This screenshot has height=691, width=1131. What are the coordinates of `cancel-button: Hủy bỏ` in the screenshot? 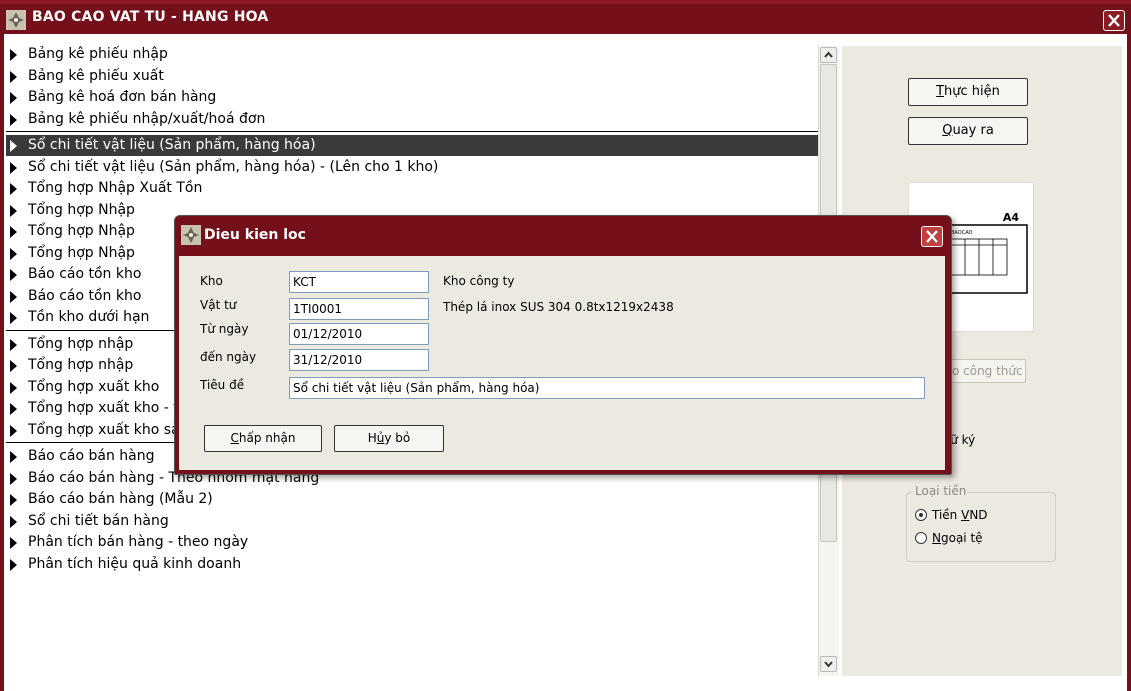 It's located at (389, 438).